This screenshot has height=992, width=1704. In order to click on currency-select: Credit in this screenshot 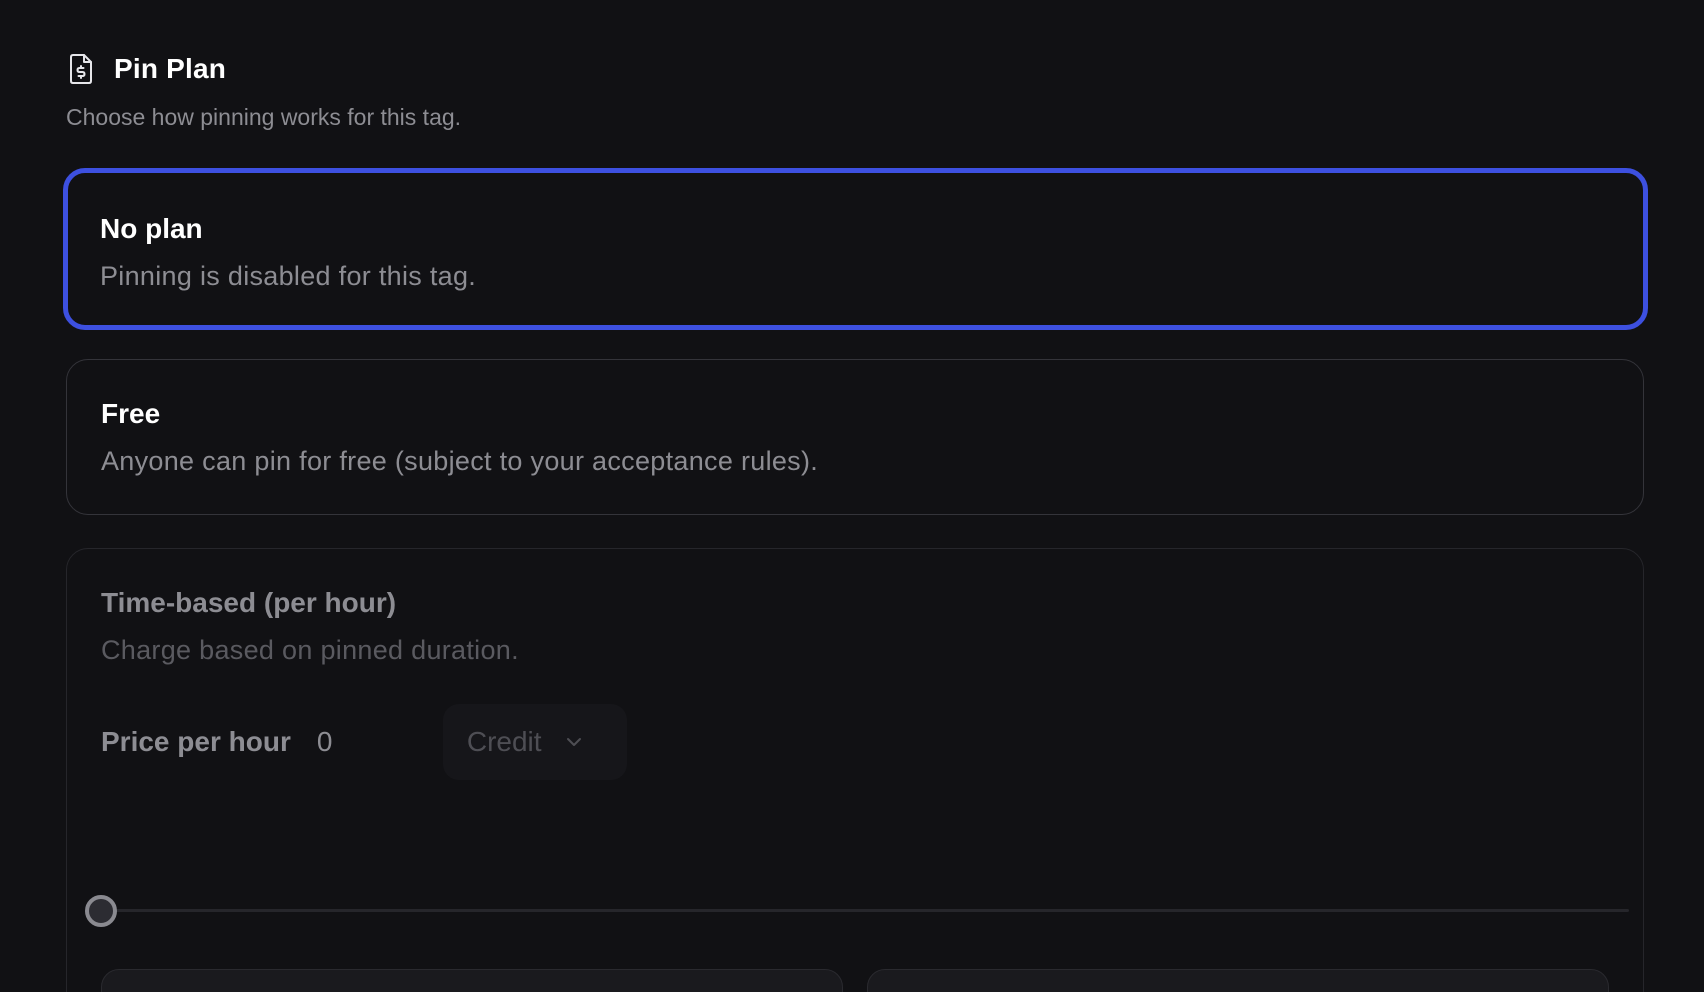, I will do `click(534, 742)`.